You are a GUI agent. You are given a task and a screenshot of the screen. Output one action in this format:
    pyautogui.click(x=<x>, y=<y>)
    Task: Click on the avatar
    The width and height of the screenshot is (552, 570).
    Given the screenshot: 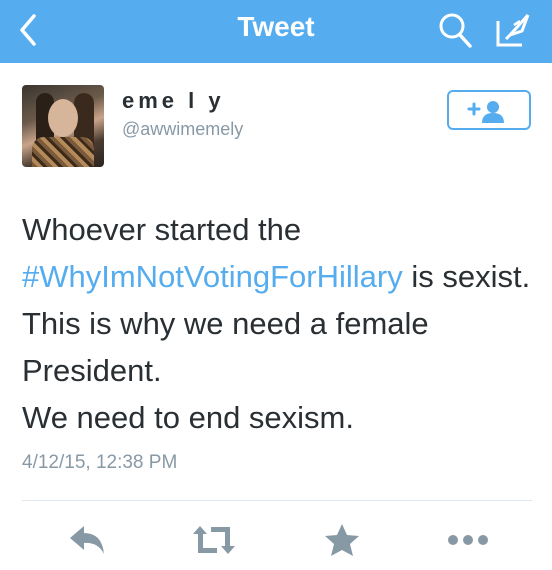 What is the action you would take?
    pyautogui.click(x=63, y=126)
    